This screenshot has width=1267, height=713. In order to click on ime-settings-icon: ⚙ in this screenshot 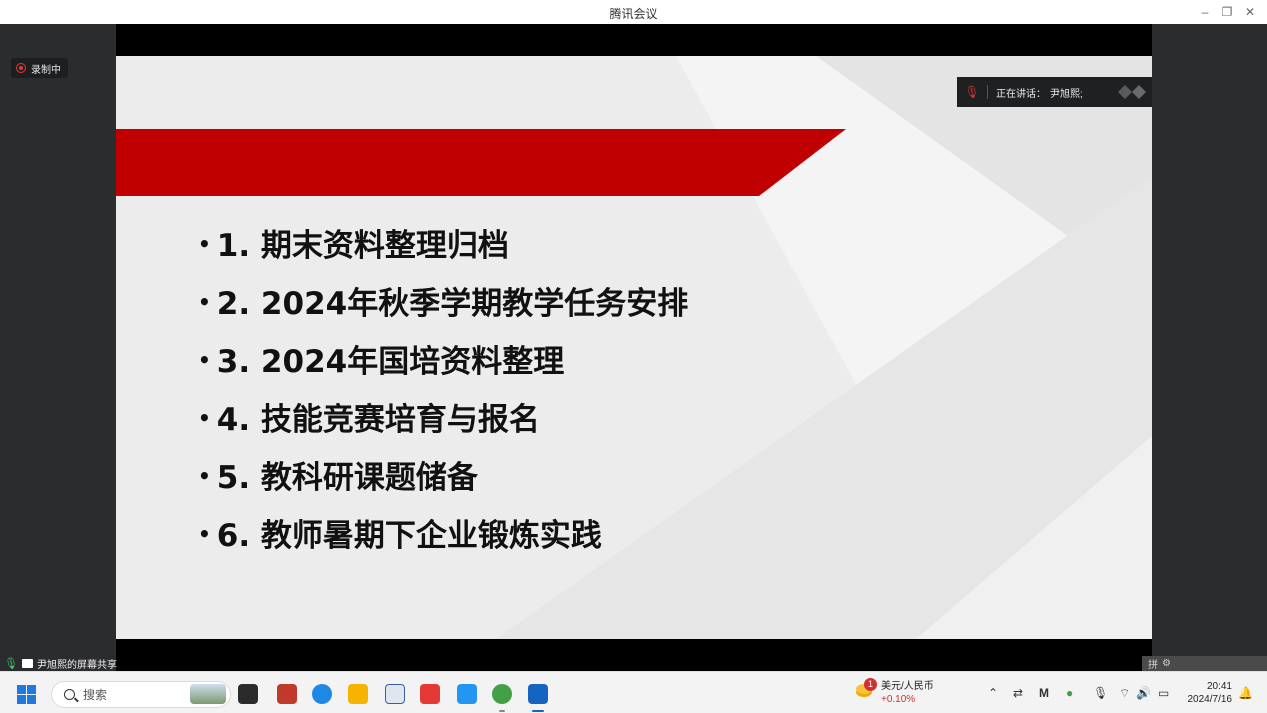, I will do `click(1166, 663)`.